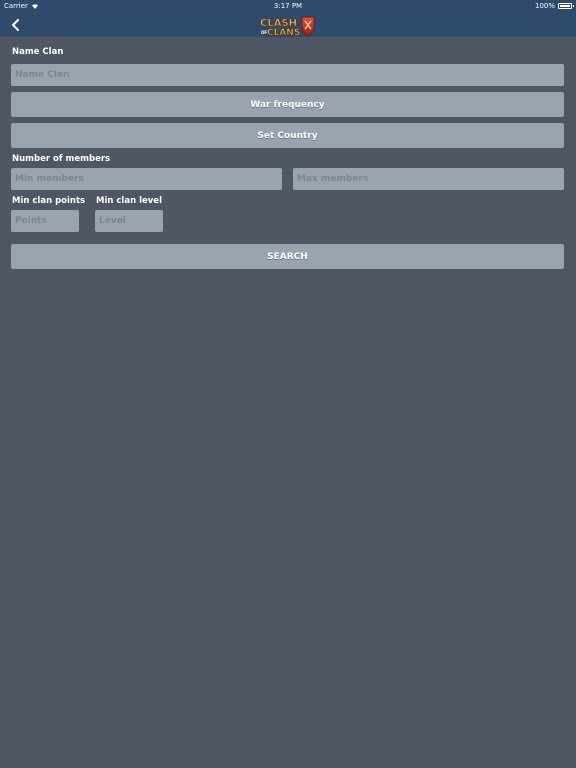  I want to click on battery-icon, so click(566, 6).